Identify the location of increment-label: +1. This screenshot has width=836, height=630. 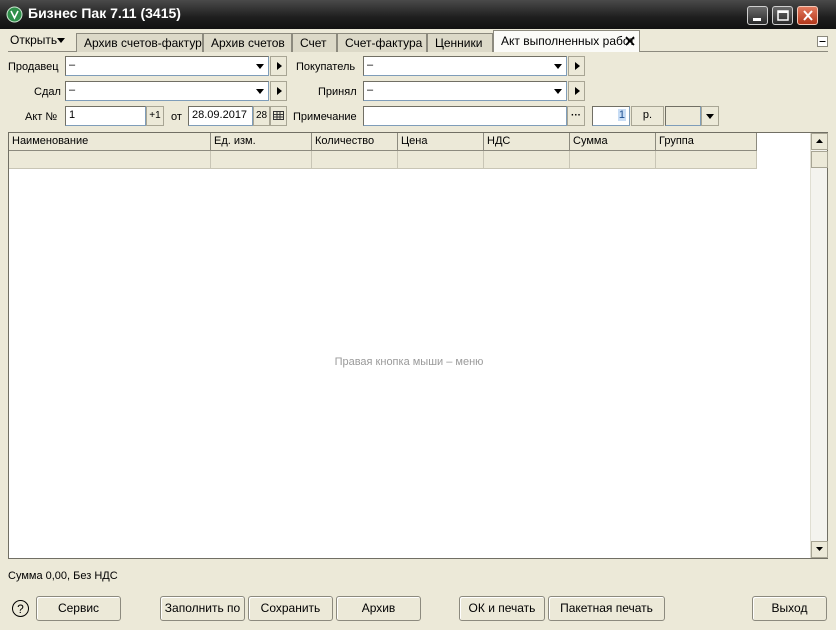
(155, 115).